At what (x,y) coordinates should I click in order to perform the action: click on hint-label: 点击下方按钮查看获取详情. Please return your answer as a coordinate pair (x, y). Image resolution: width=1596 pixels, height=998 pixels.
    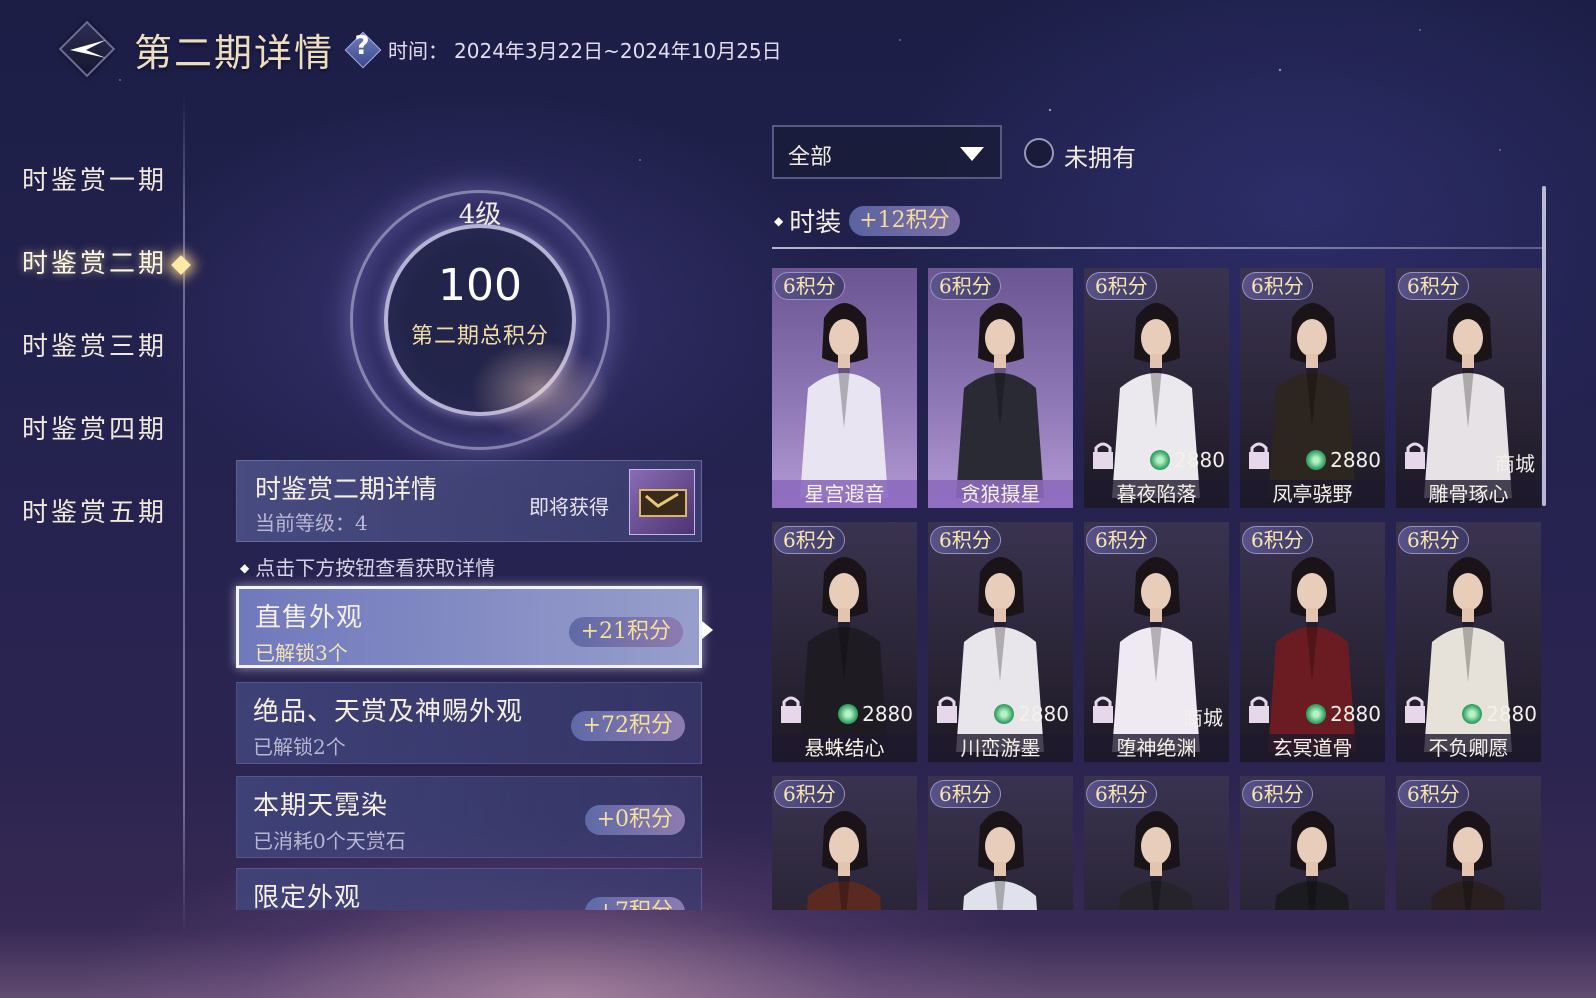
    Looking at the image, I should click on (375, 568).